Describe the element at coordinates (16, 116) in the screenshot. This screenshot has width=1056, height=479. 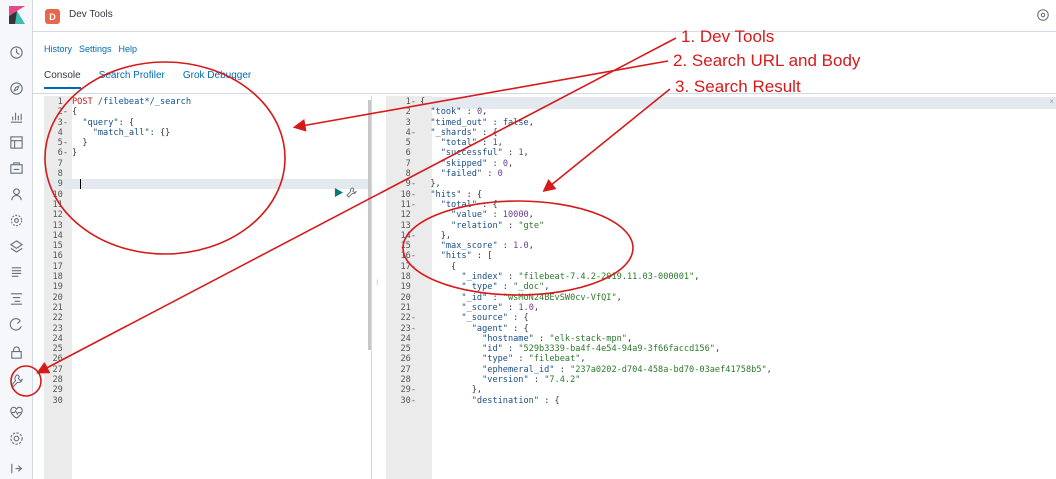
I see `visualize-icon` at that location.